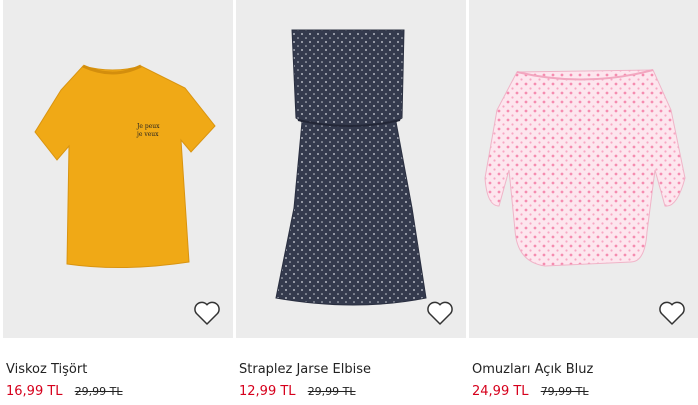 This screenshot has width=698, height=405. I want to click on sale-price: 24,99 TL, so click(500, 391).